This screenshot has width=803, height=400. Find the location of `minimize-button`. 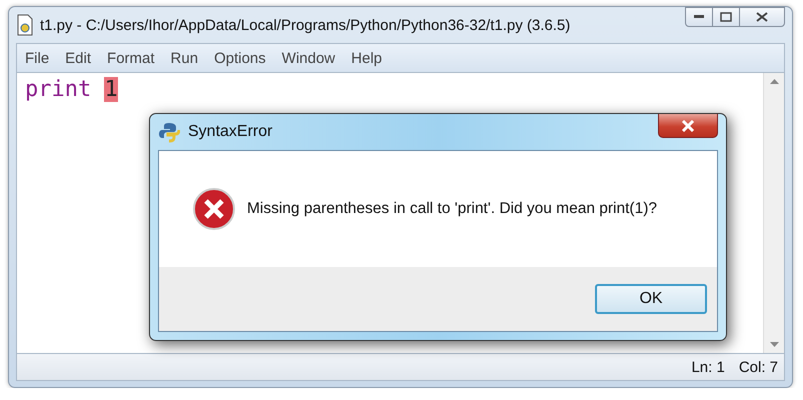

minimize-button is located at coordinates (699, 17).